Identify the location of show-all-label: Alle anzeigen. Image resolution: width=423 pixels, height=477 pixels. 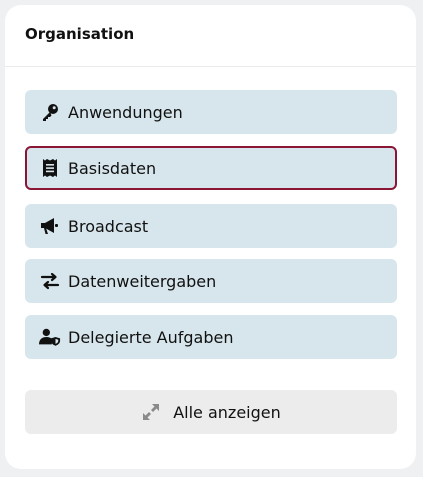
(227, 412).